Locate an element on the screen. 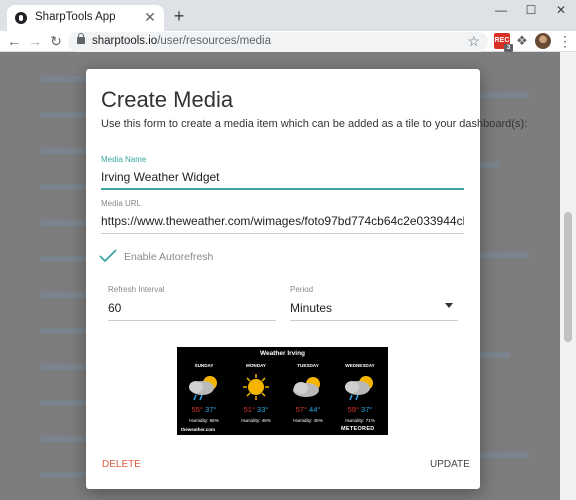 This screenshot has height=500, width=576. reload-icon: ↻ is located at coordinates (56, 41).